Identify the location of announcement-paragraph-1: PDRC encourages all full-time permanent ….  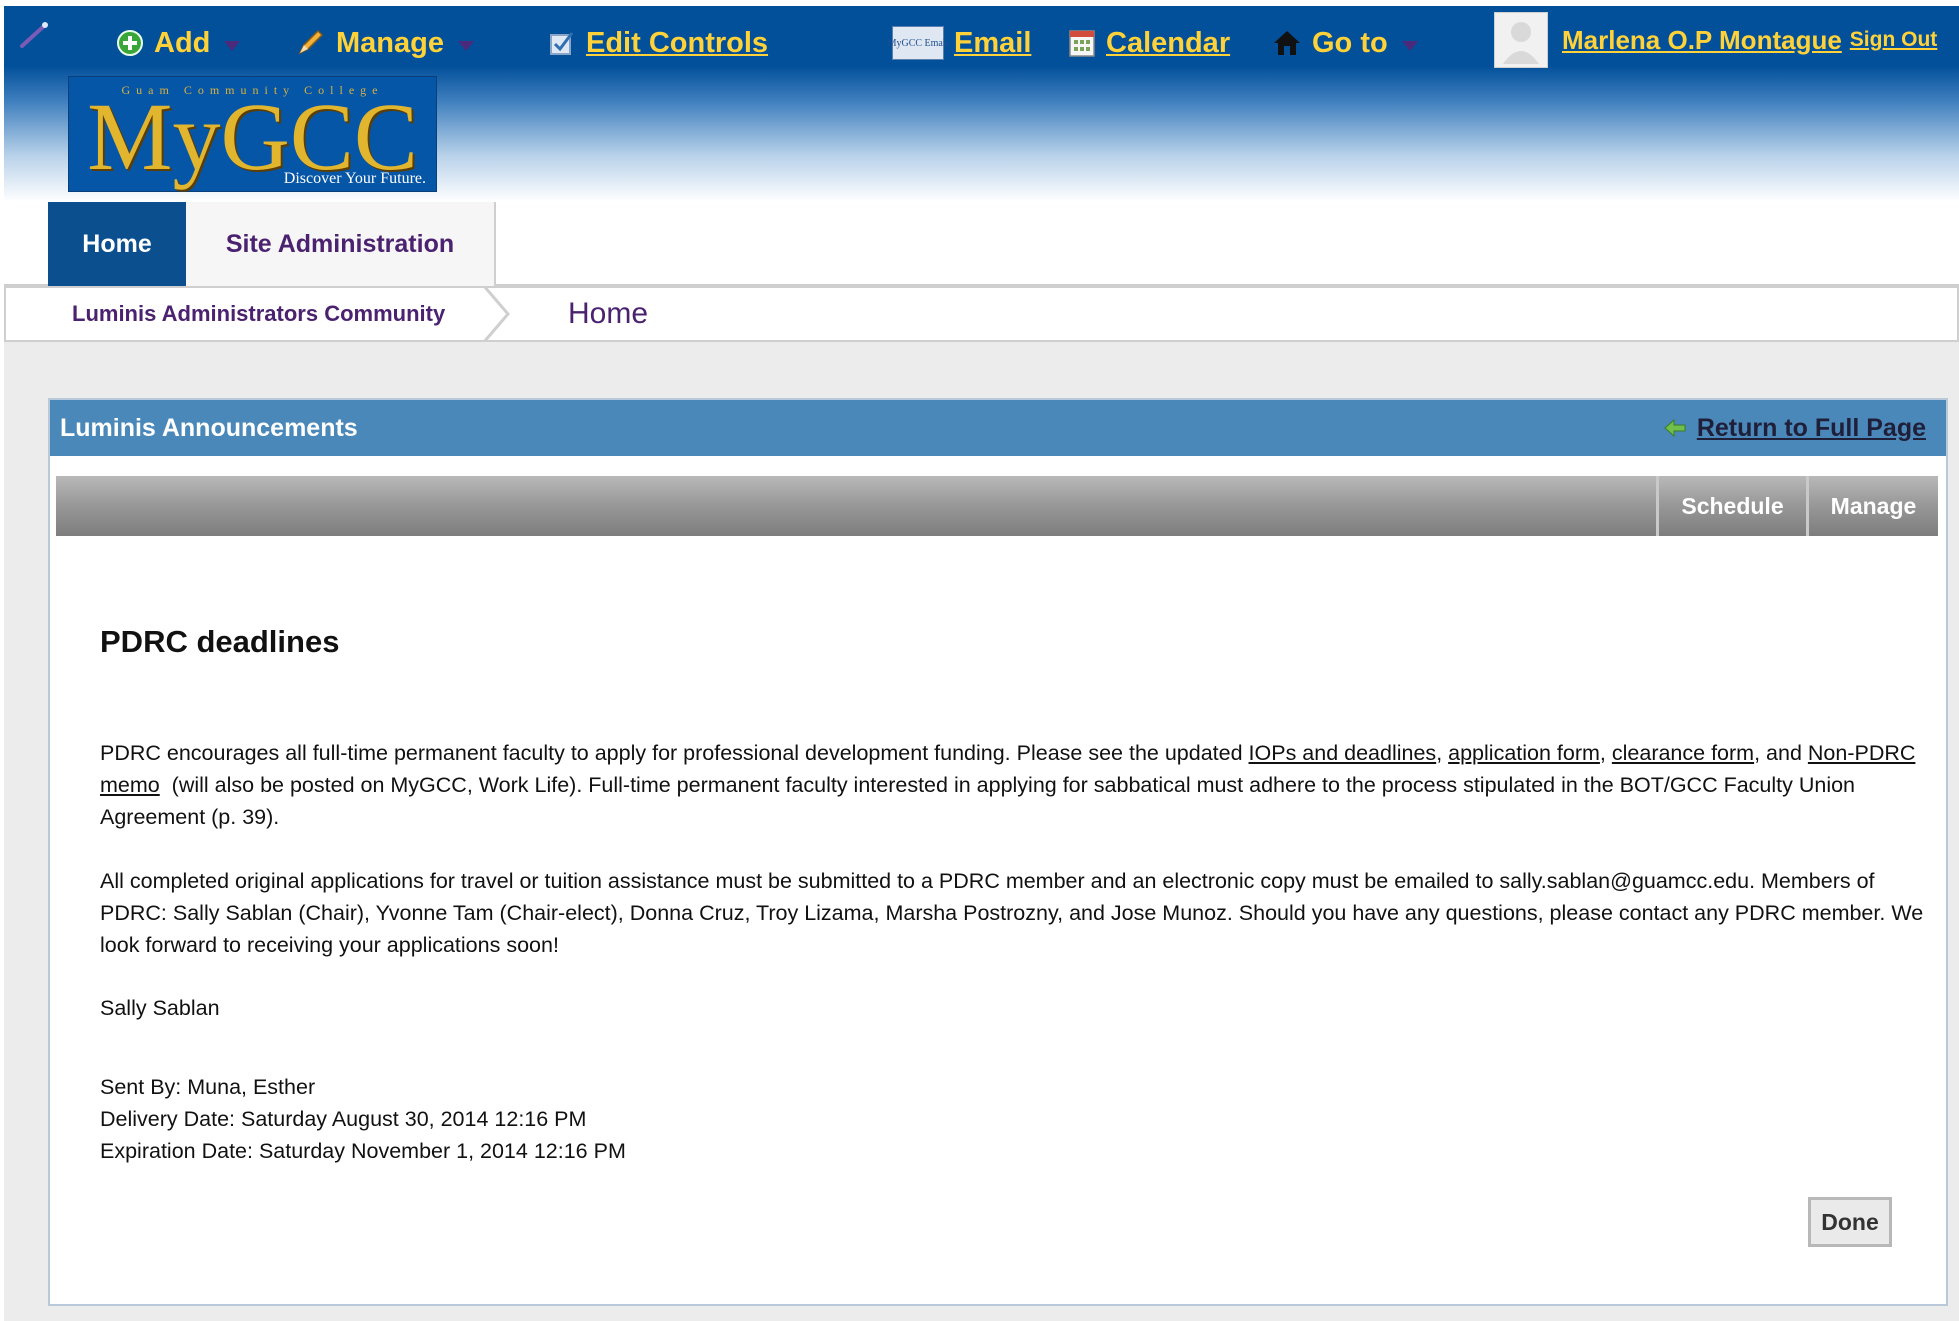
(1015, 785).